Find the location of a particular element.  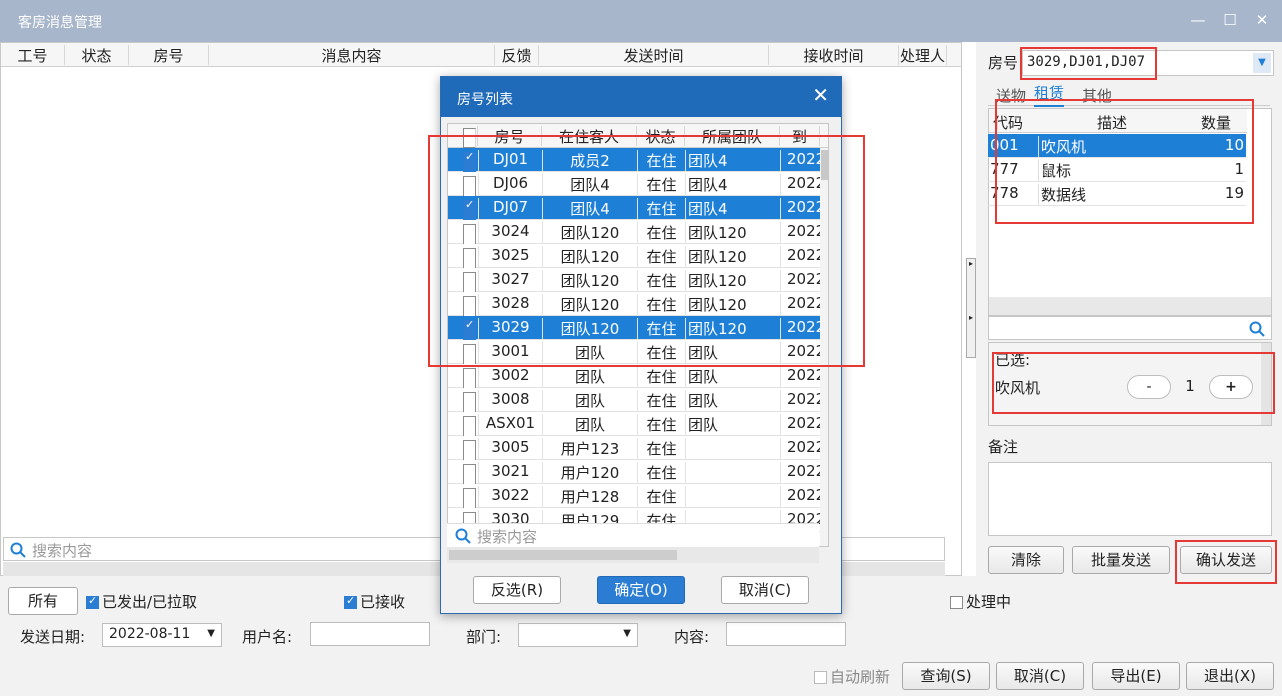

rental-item-row: 778 数据线 19 is located at coordinates (1117, 194).